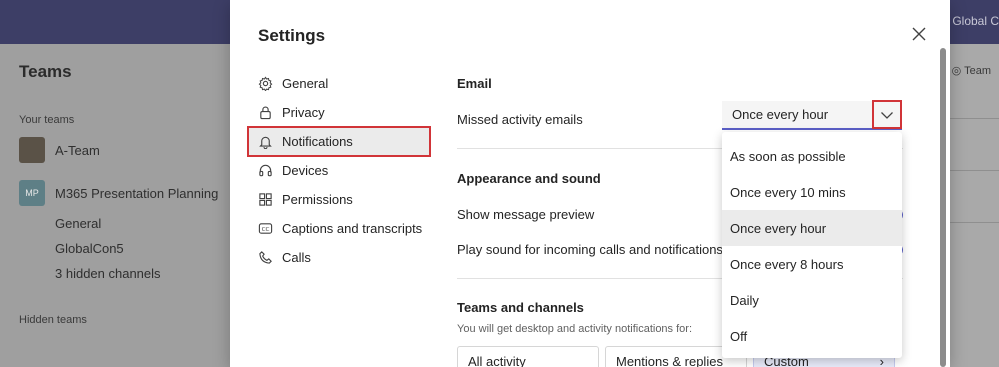 This screenshot has height=367, width=999. What do you see at coordinates (812, 264) in the screenshot?
I see `dropdown-option: Once every 8 hours` at bounding box center [812, 264].